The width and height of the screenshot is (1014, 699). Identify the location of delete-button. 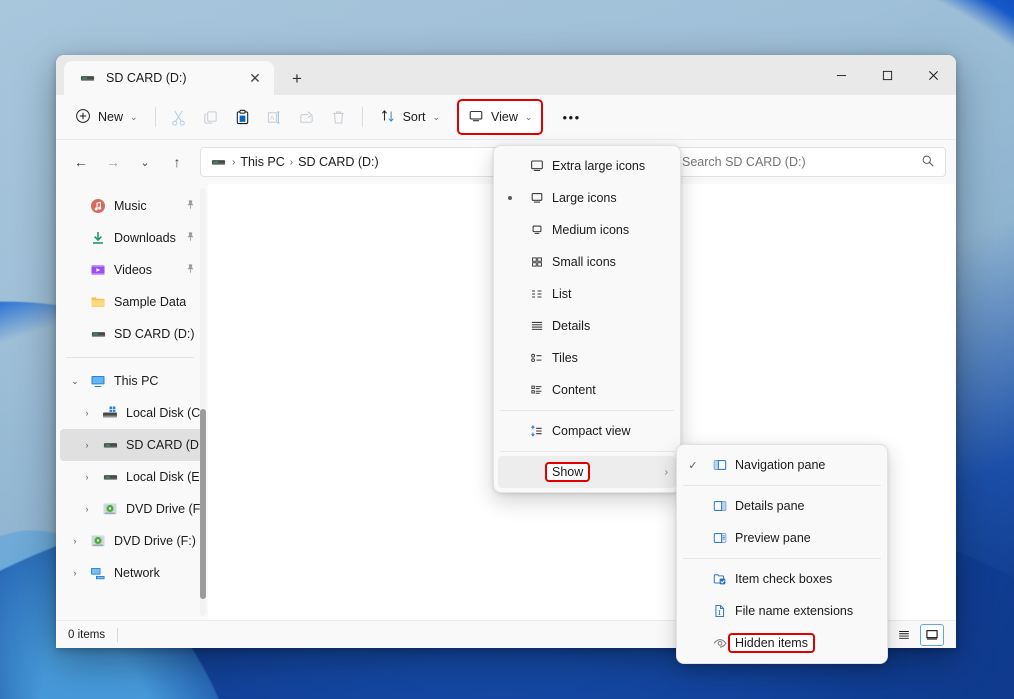
(339, 117).